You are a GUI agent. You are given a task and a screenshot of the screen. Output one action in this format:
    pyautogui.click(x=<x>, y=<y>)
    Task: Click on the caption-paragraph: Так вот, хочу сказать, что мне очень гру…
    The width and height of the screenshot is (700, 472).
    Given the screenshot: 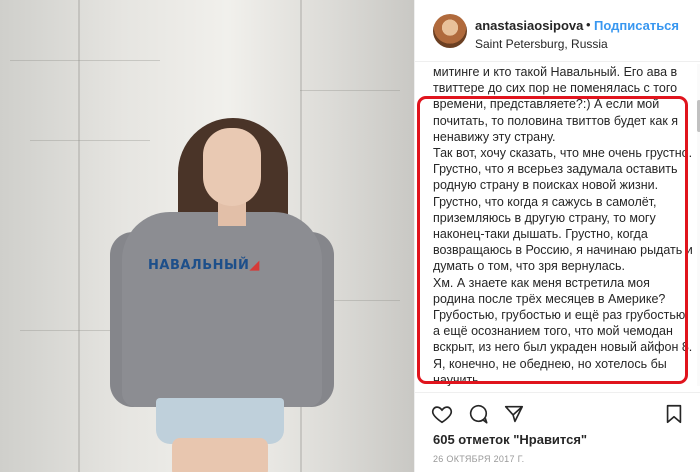 What is the action you would take?
    pyautogui.click(x=563, y=210)
    